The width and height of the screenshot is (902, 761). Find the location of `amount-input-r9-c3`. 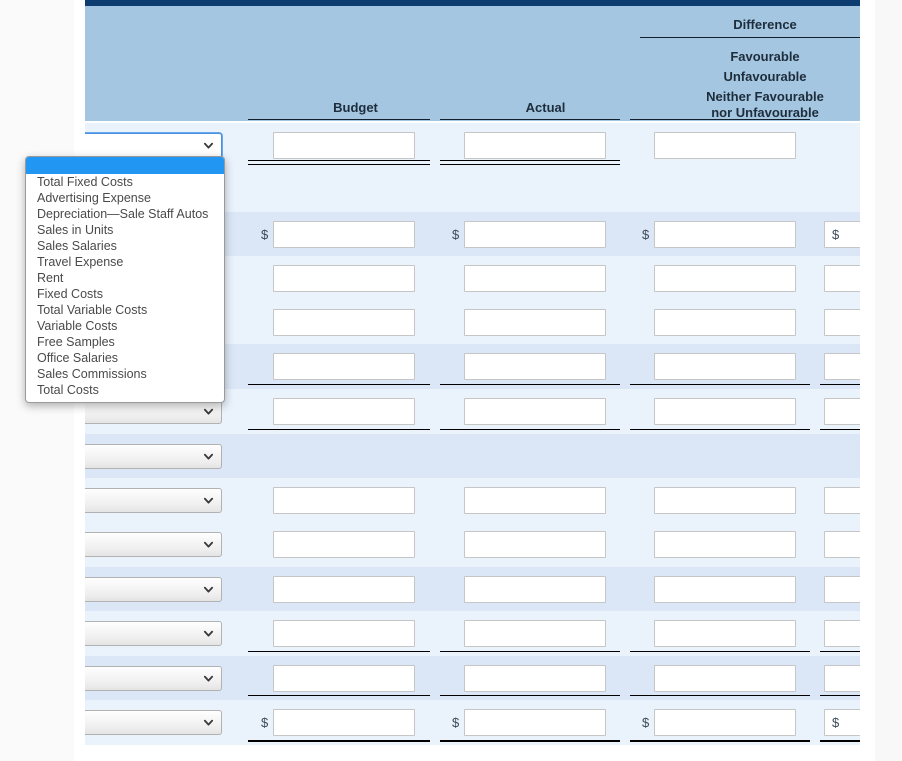

amount-input-r9-c3 is located at coordinates (725, 500).